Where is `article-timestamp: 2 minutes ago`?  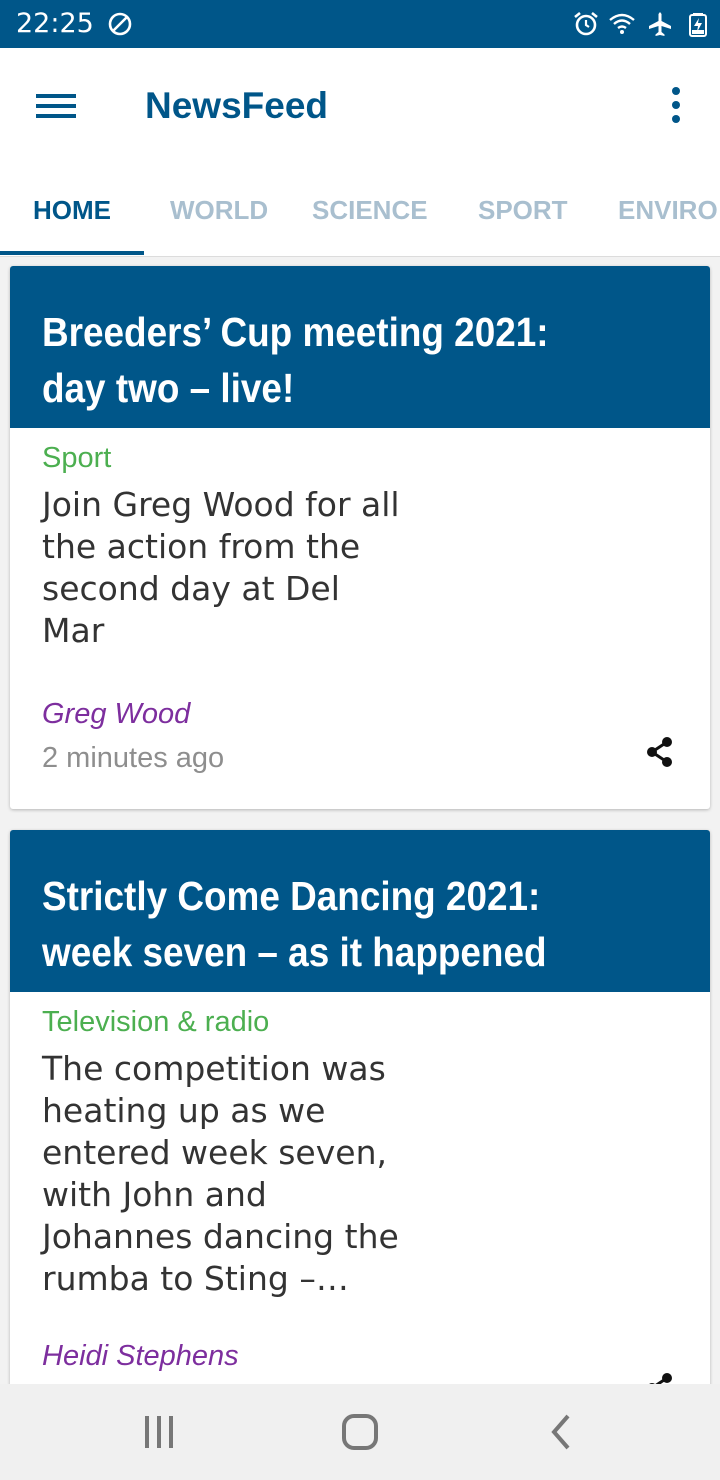 article-timestamp: 2 minutes ago is located at coordinates (133, 758).